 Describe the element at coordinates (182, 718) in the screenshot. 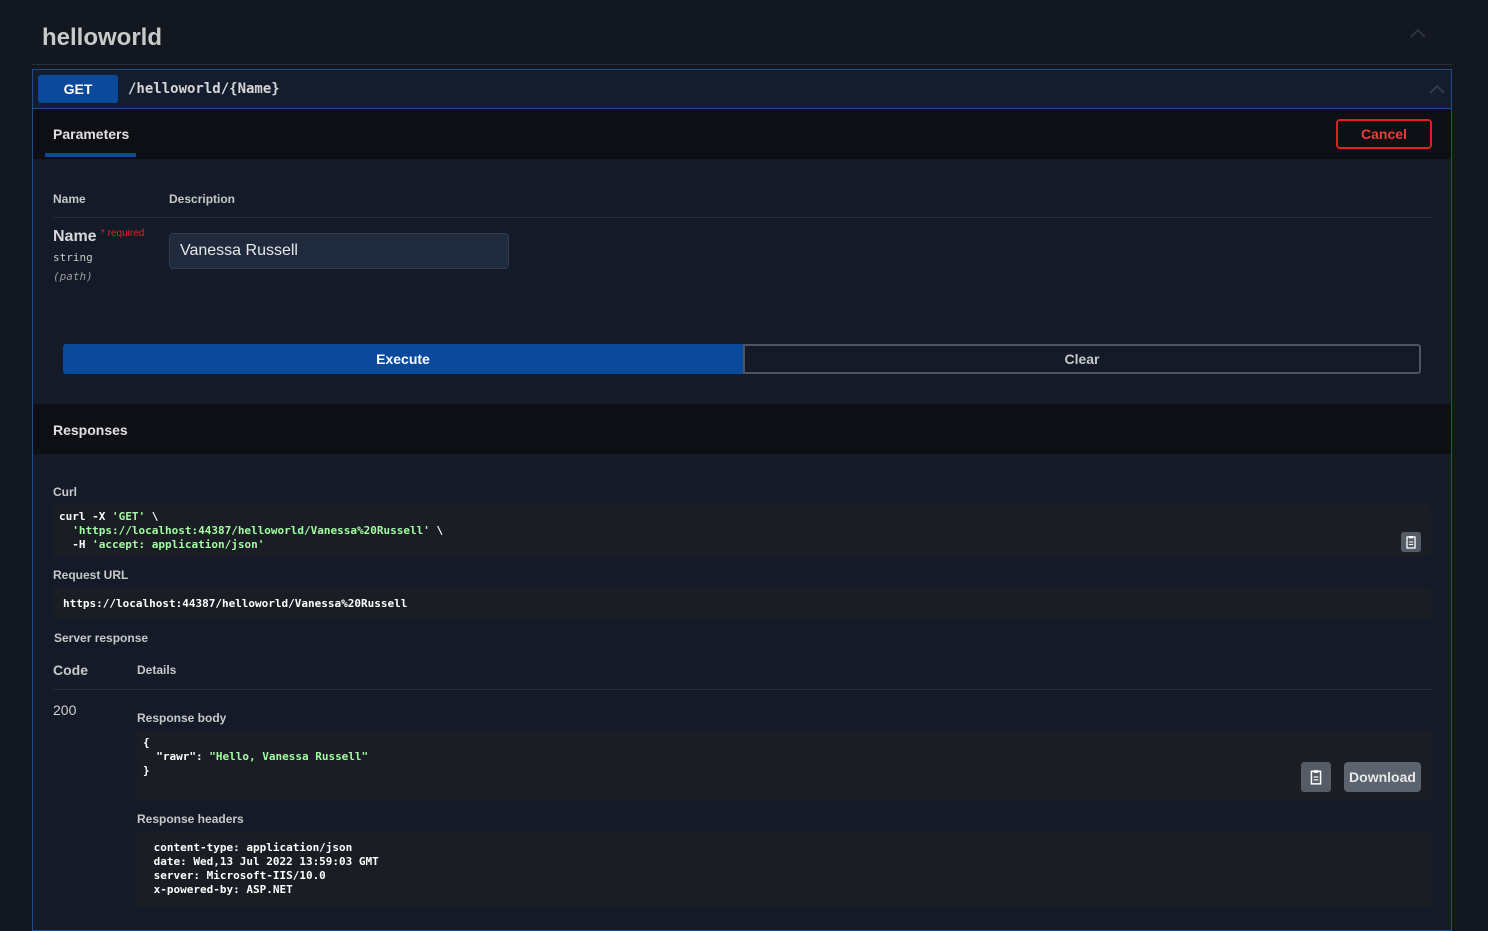

I see `response-body-label: Response body` at that location.